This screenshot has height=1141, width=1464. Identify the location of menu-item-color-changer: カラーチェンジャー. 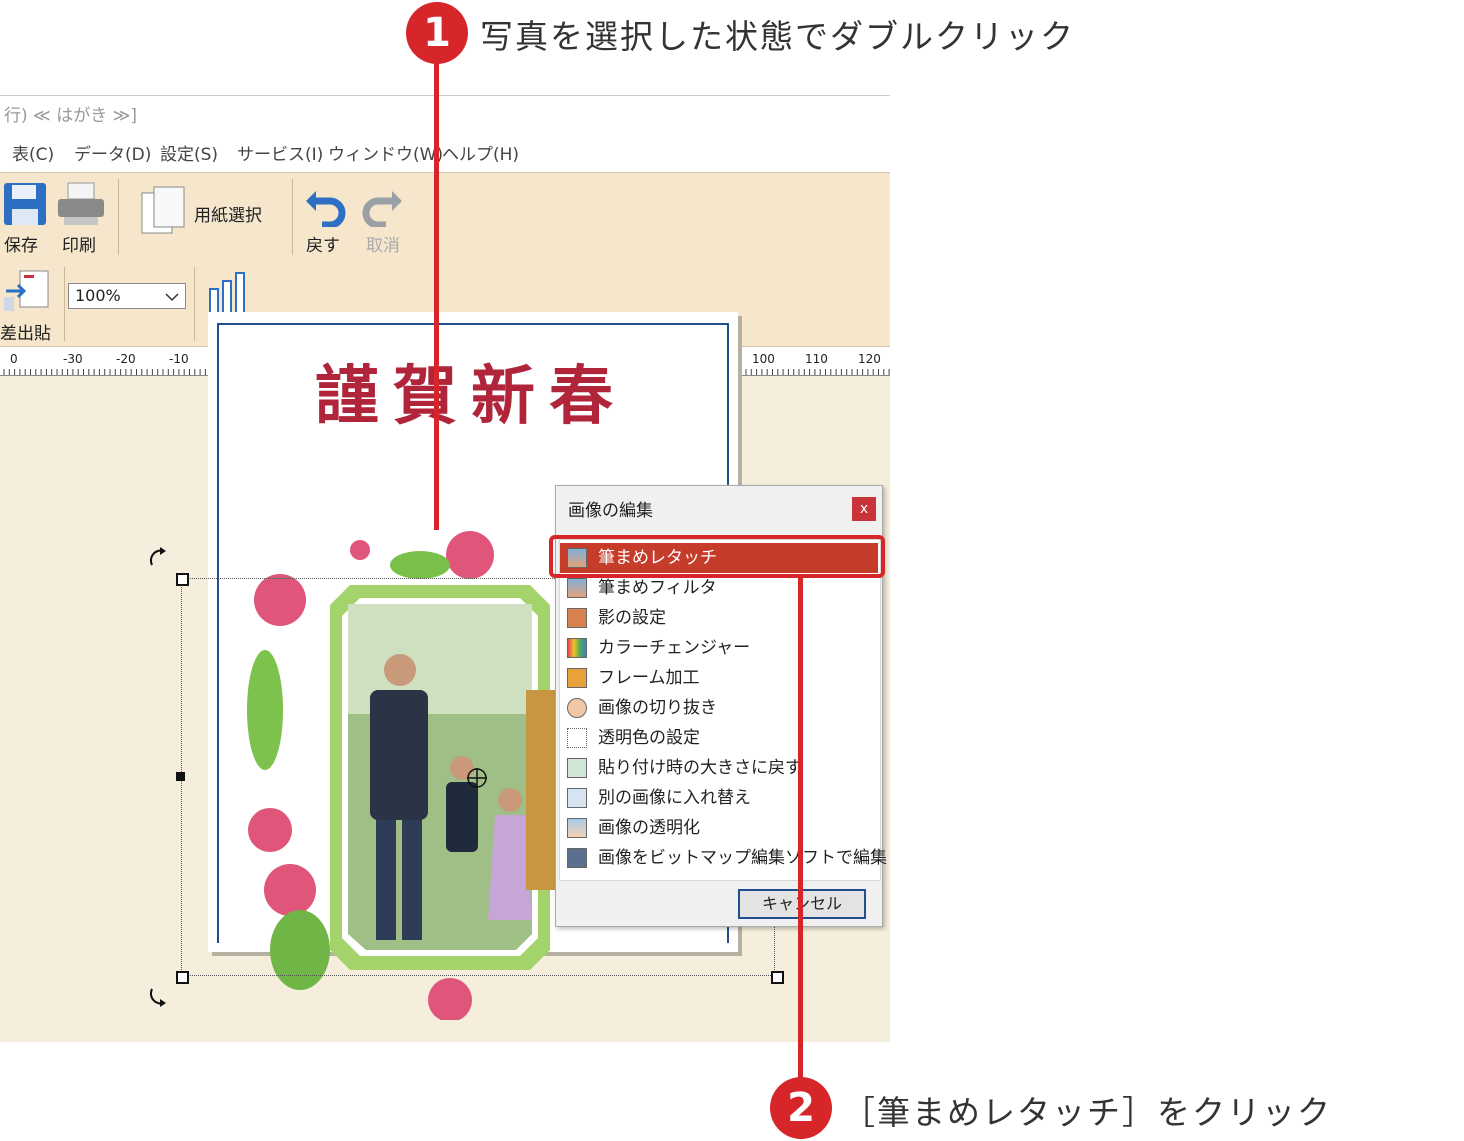
(719, 648).